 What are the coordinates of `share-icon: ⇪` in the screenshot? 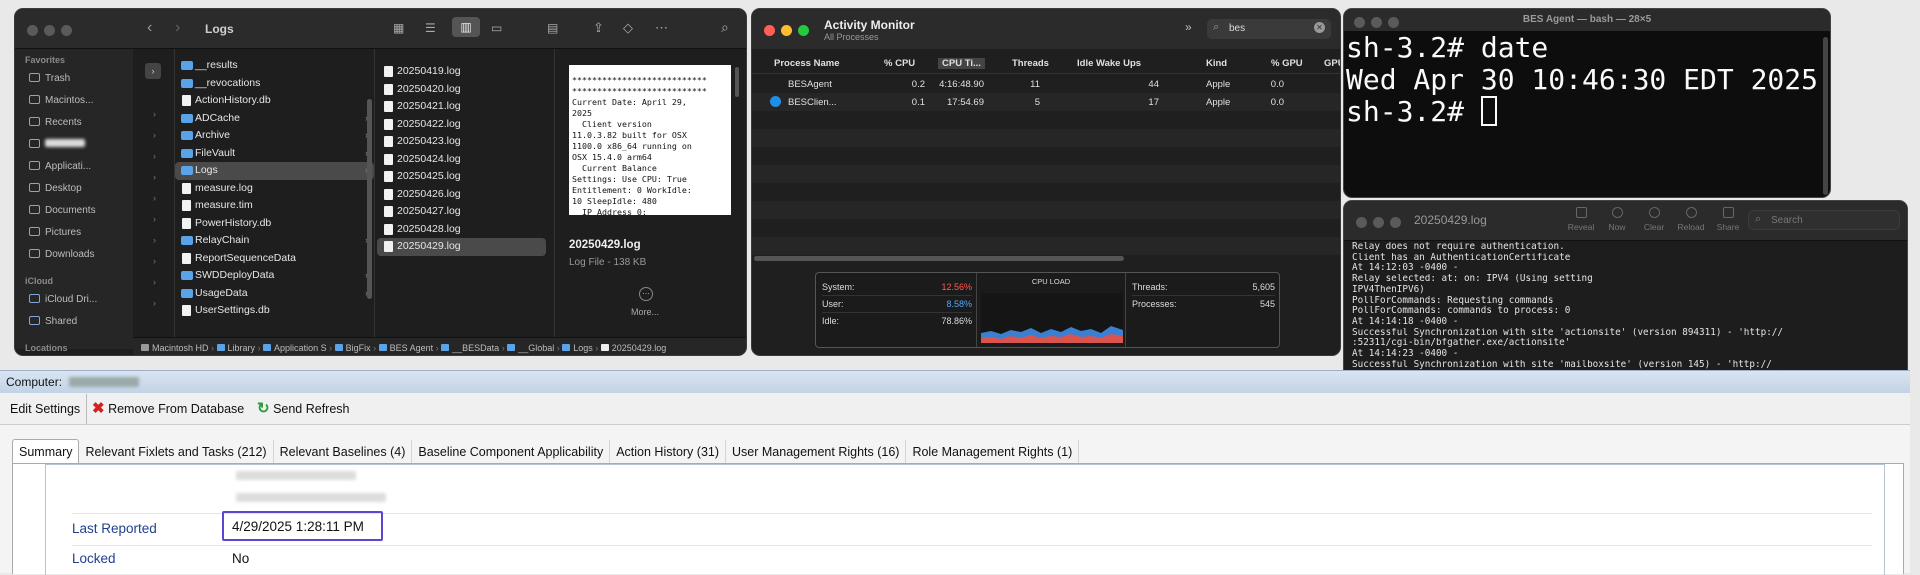 It's located at (598, 28).